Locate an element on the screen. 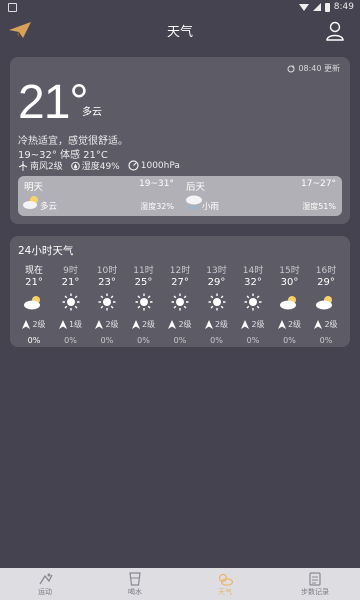 The height and width of the screenshot is (600, 360). forecast-humidity: 湿度32% is located at coordinates (157, 206).